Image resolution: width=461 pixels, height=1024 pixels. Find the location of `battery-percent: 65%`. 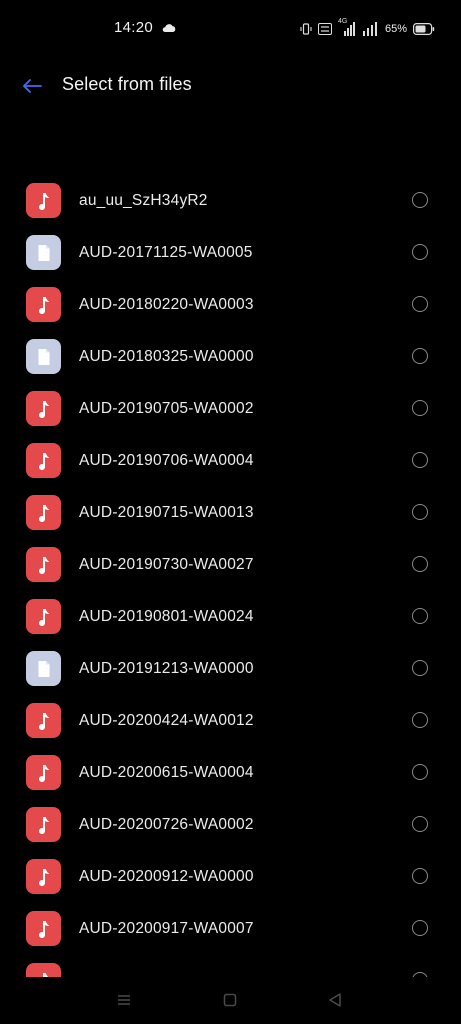

battery-percent: 65% is located at coordinates (395, 29).